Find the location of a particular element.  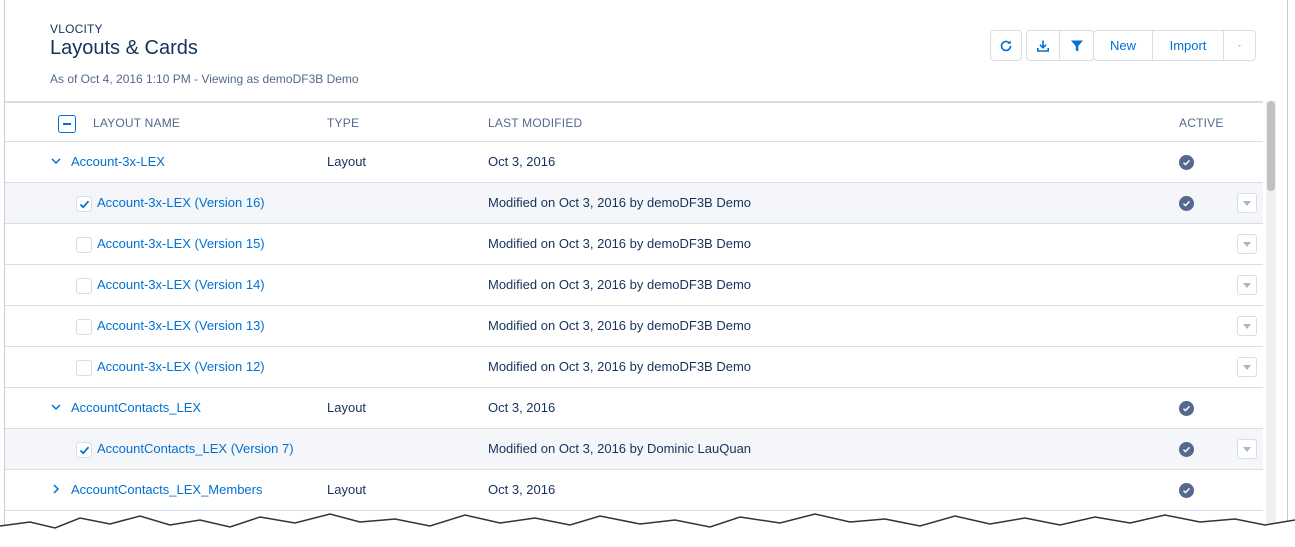

refresh-icon is located at coordinates (1006, 45).